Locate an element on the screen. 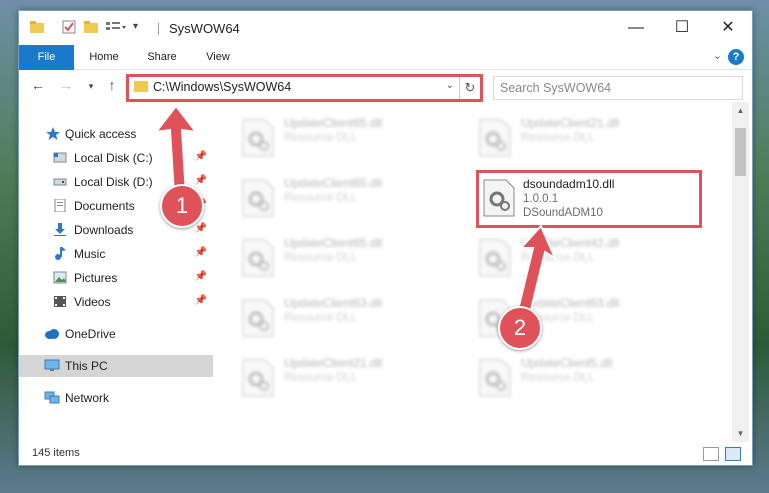  search-placeholder: Search SysWOW64 is located at coordinates (556, 88).